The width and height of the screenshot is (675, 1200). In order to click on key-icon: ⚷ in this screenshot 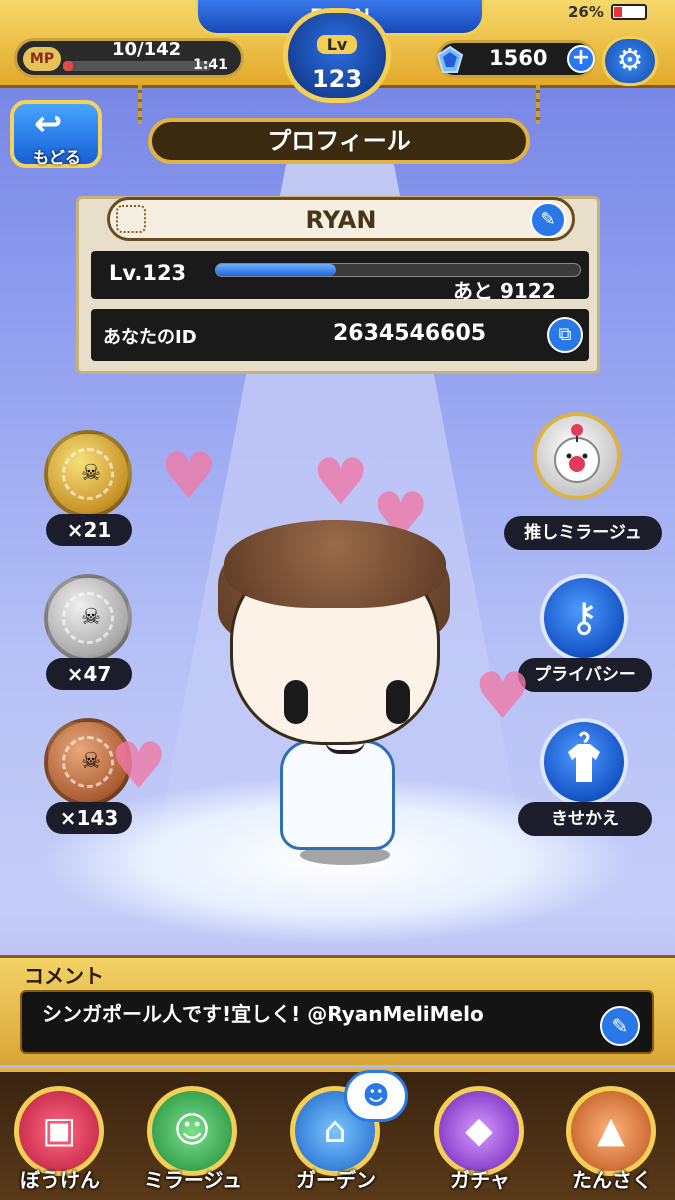, I will do `click(584, 618)`.